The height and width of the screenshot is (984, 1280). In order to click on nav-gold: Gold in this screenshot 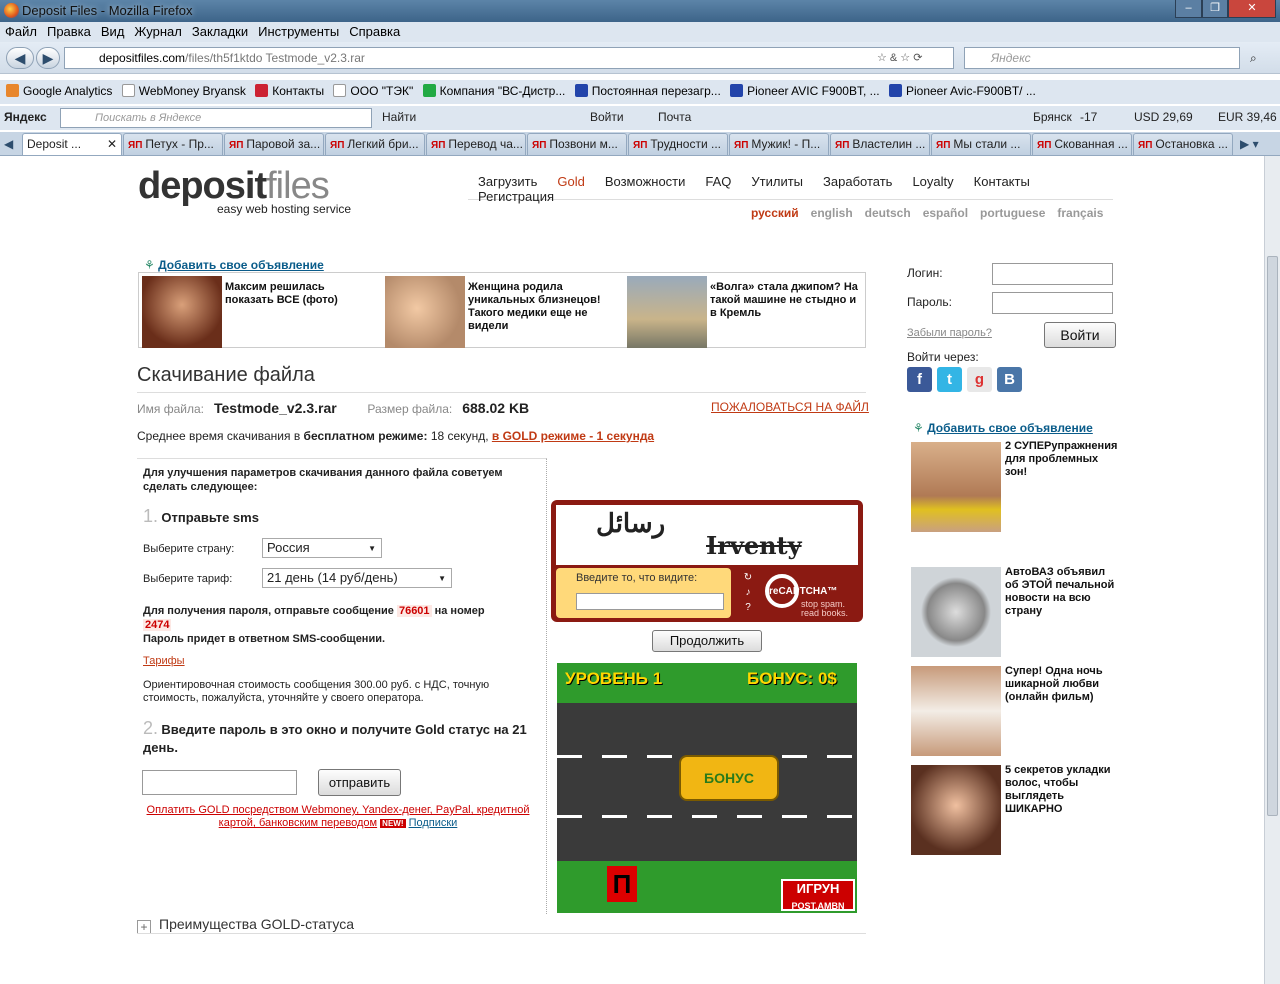, I will do `click(570, 181)`.